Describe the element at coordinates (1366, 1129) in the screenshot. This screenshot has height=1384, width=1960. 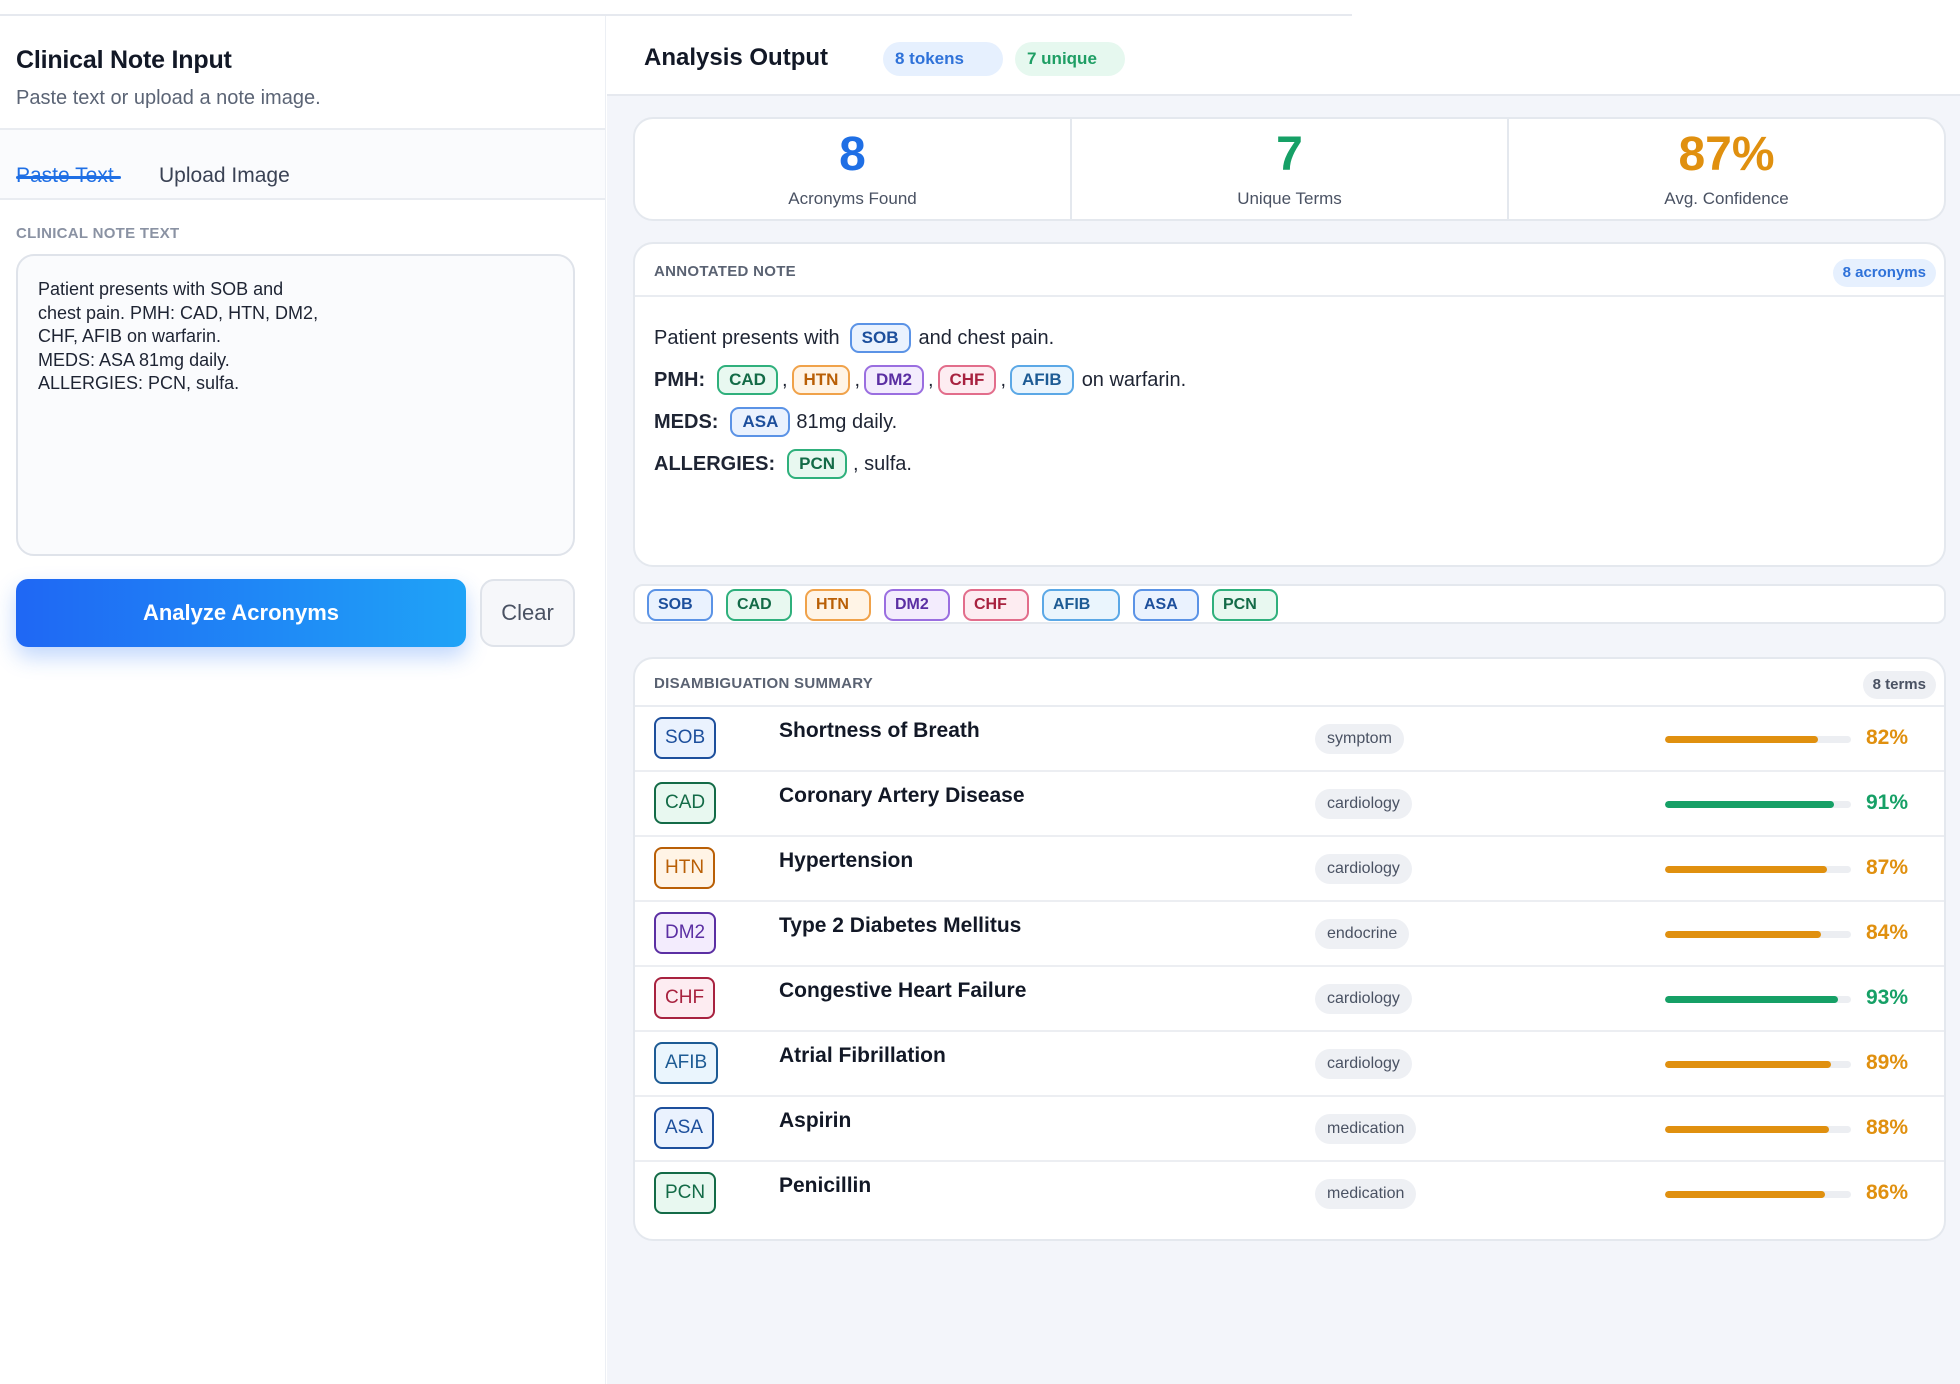
I see `category-badge: medication` at that location.